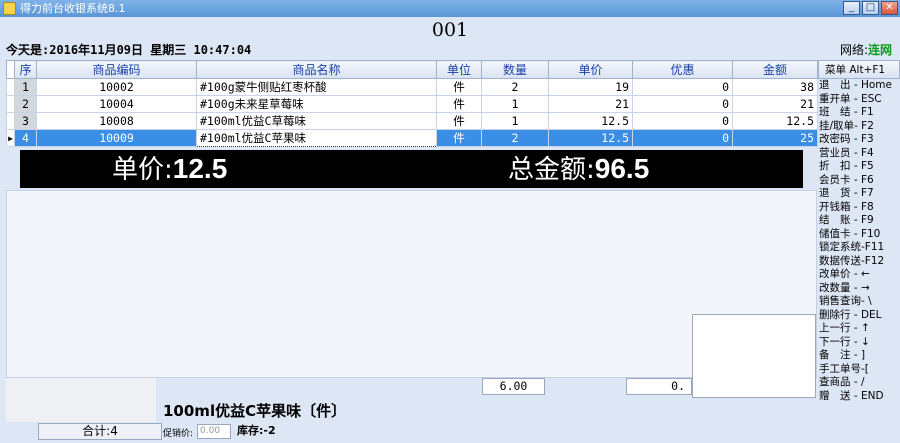 This screenshot has width=900, height=443. I want to click on menu-item-next-row: 下一行 - ↓, so click(859, 343).